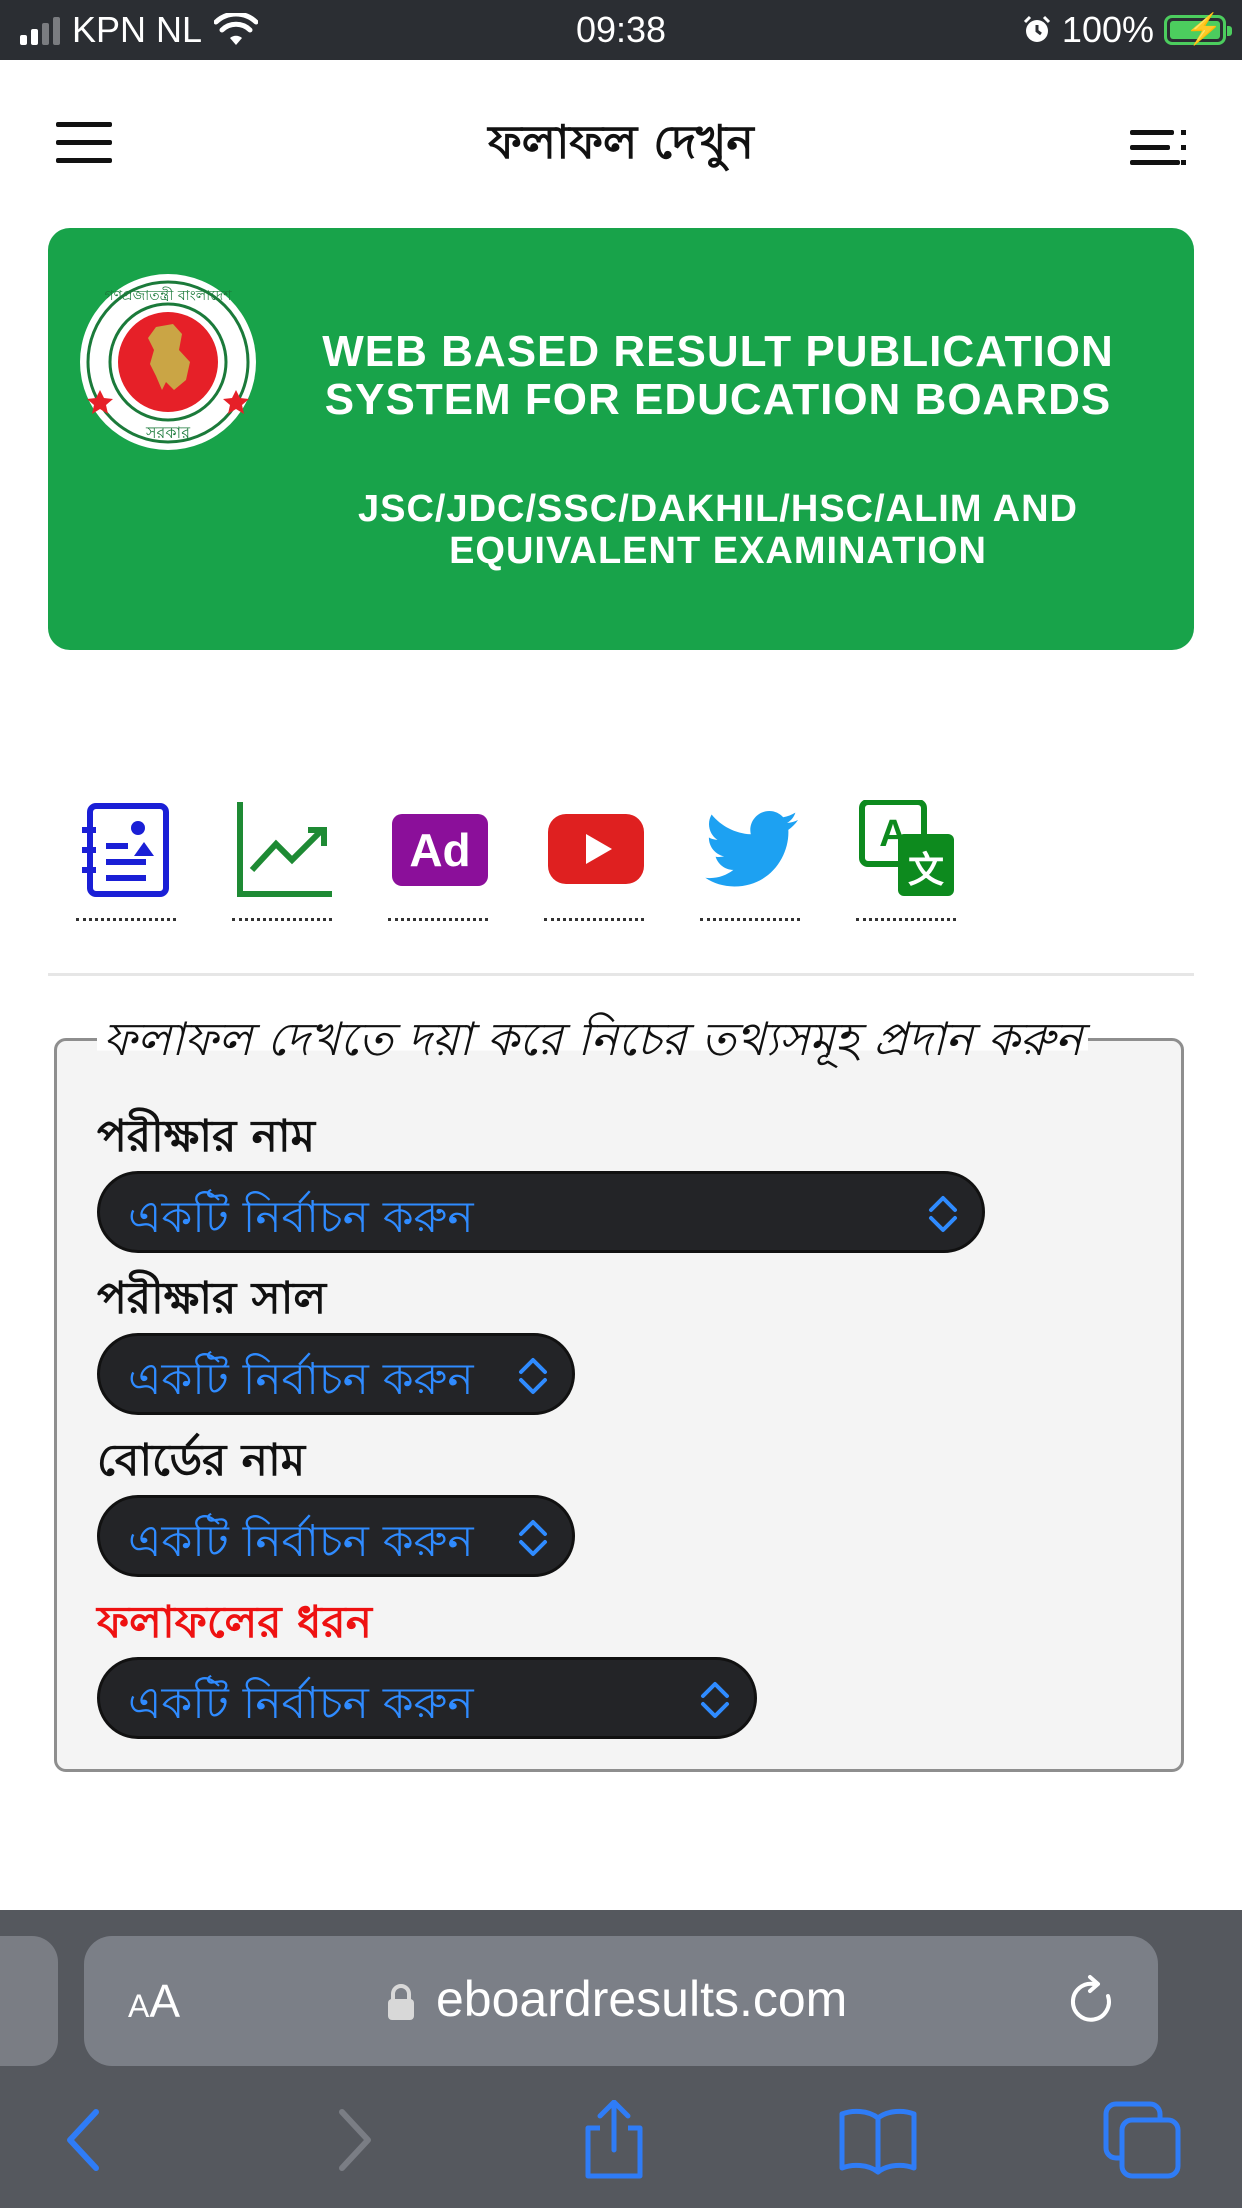  What do you see at coordinates (165, 2001) in the screenshot?
I see `aa-big: A` at bounding box center [165, 2001].